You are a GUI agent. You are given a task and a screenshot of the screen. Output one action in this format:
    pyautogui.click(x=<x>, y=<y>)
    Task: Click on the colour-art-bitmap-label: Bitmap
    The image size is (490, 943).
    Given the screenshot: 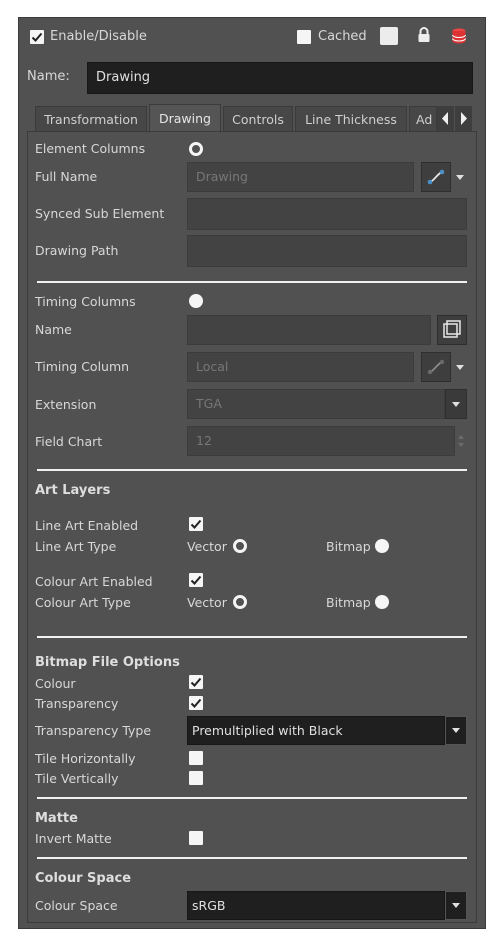 What is the action you would take?
    pyautogui.click(x=348, y=602)
    